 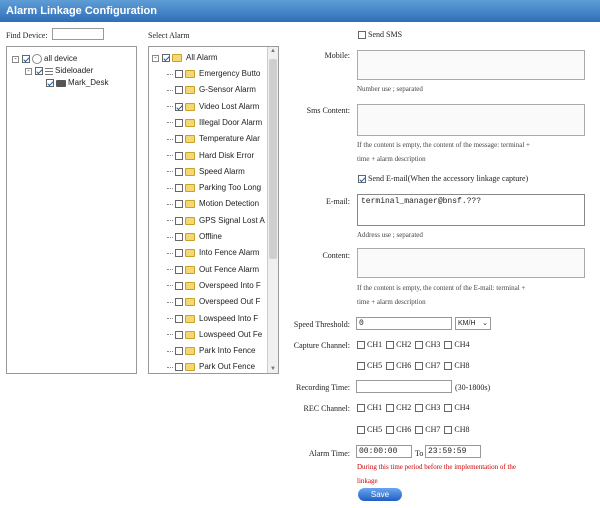 I want to click on speed-threshold-input: 0, so click(x=404, y=323).